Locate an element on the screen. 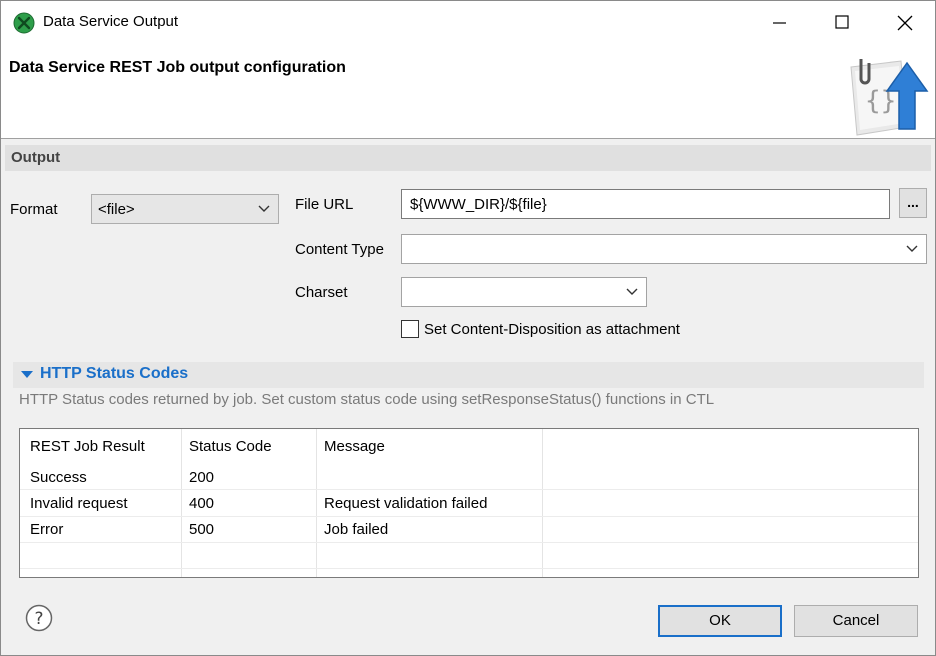 The image size is (936, 656). title-bar: Data Service Output is located at coordinates (468, 22).